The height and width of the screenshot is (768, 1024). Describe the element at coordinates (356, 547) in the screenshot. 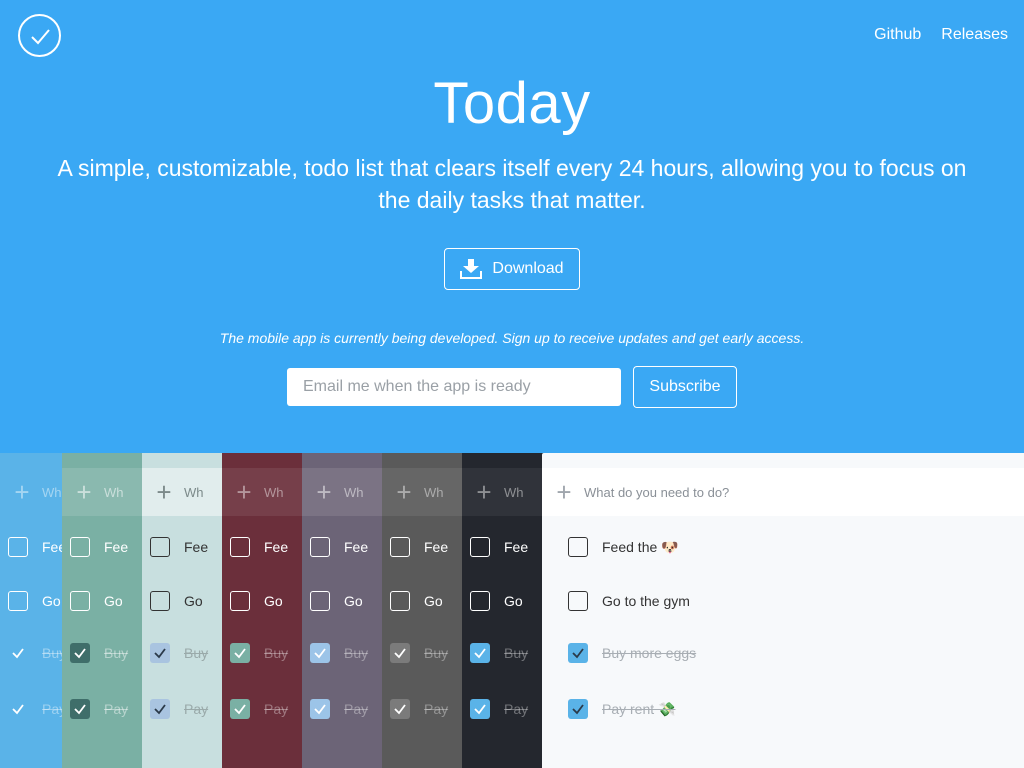

I see `todo-text: Fee` at that location.